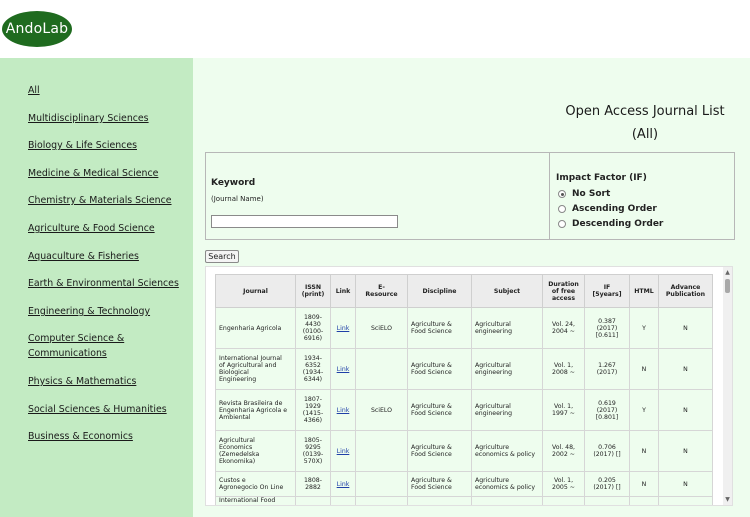 The width and height of the screenshot is (750, 517). What do you see at coordinates (439, 291) in the screenshot?
I see `column-header: Discipline` at bounding box center [439, 291].